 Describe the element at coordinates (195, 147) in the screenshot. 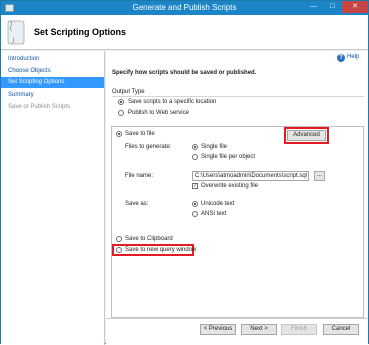

I see `single-file-radio` at that location.